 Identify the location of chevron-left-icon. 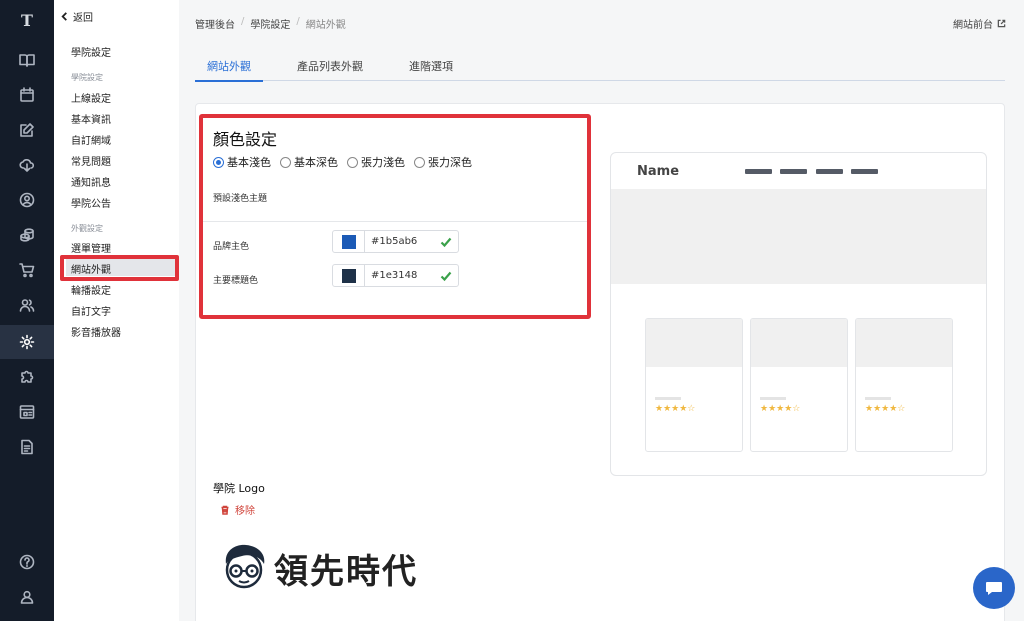
(64, 16).